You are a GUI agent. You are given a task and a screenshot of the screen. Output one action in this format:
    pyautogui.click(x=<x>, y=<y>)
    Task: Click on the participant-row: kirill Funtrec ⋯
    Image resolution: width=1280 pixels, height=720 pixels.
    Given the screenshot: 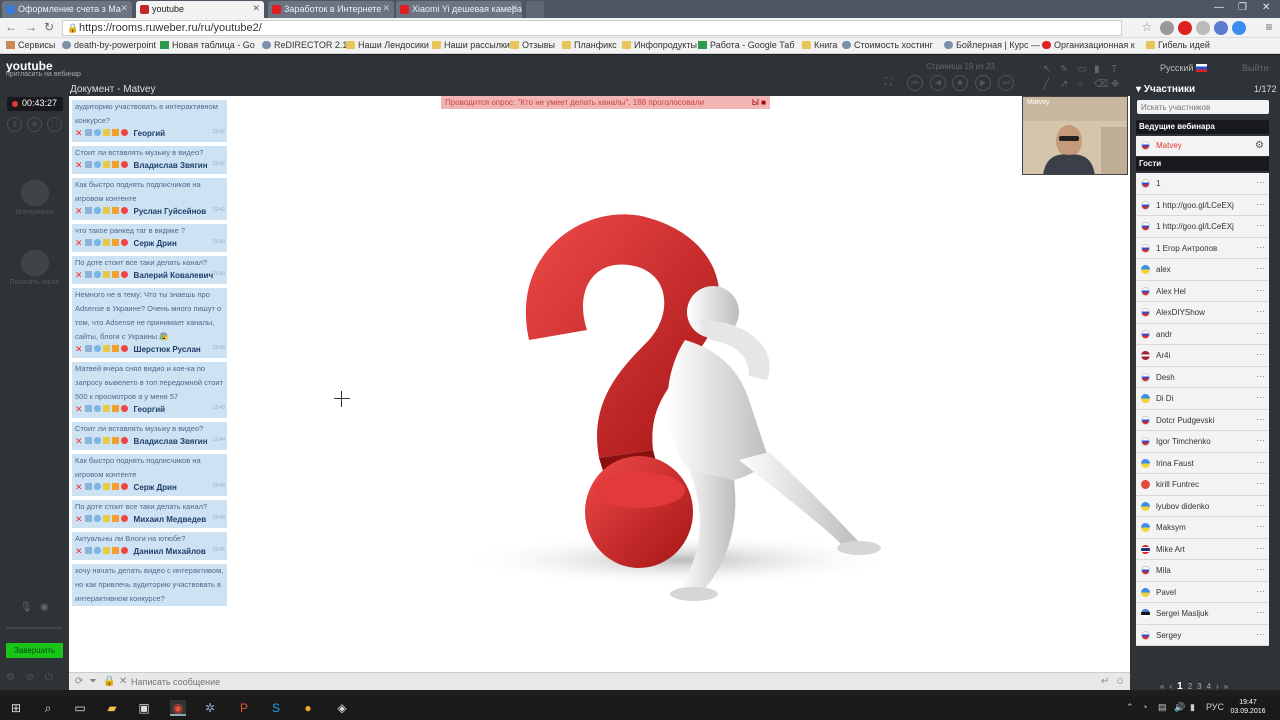 What is the action you would take?
    pyautogui.click(x=1202, y=485)
    